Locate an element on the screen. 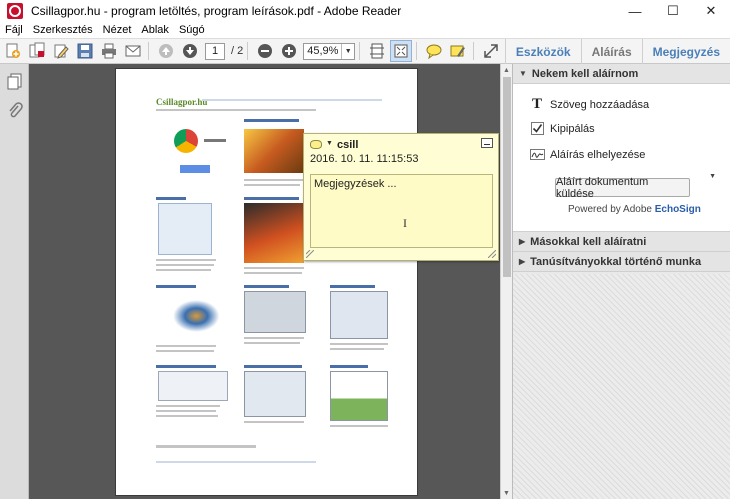  section-i-need-to-sign: ▼ Nekem kell aláírnom is located at coordinates (621, 74).